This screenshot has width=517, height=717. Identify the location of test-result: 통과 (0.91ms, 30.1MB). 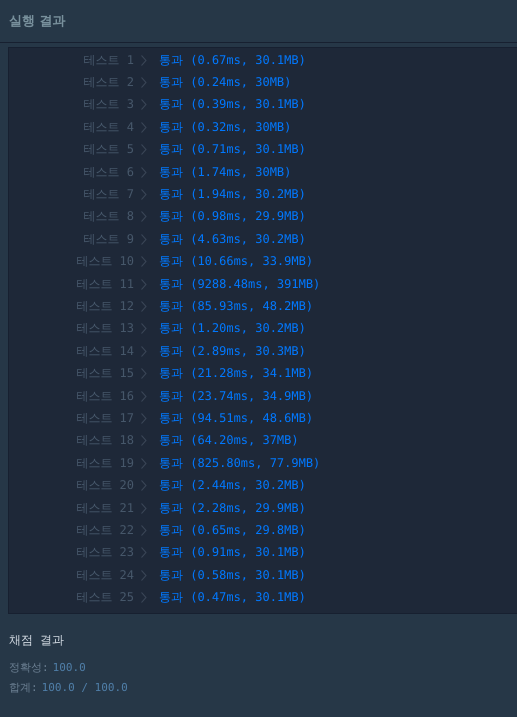
(232, 553).